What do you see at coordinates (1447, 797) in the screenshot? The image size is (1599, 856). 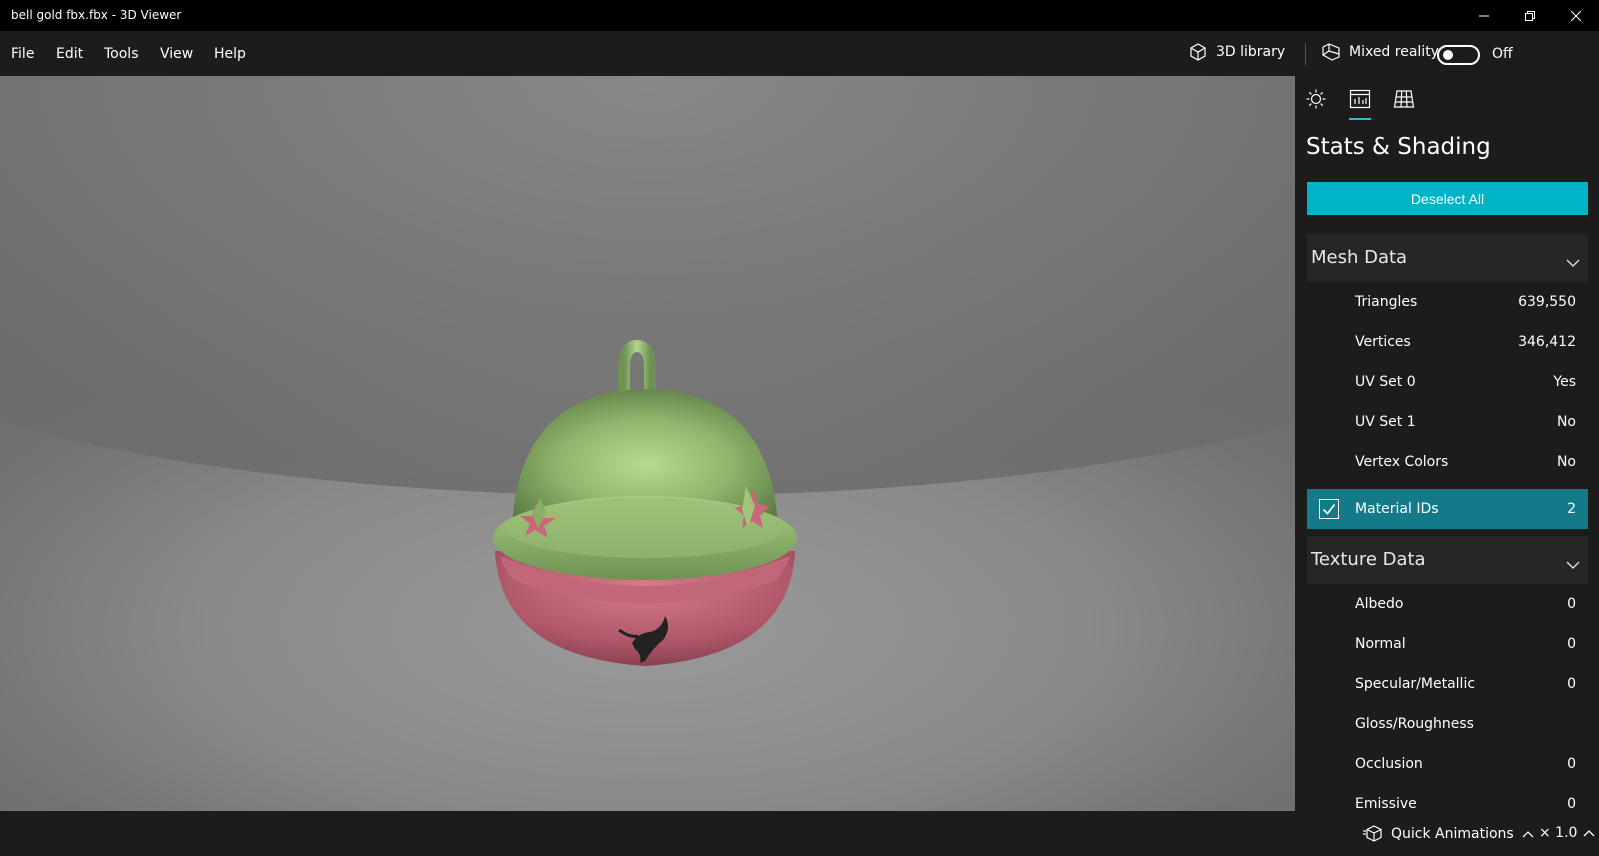 I see `texture-row-emissive: Emissive 0` at bounding box center [1447, 797].